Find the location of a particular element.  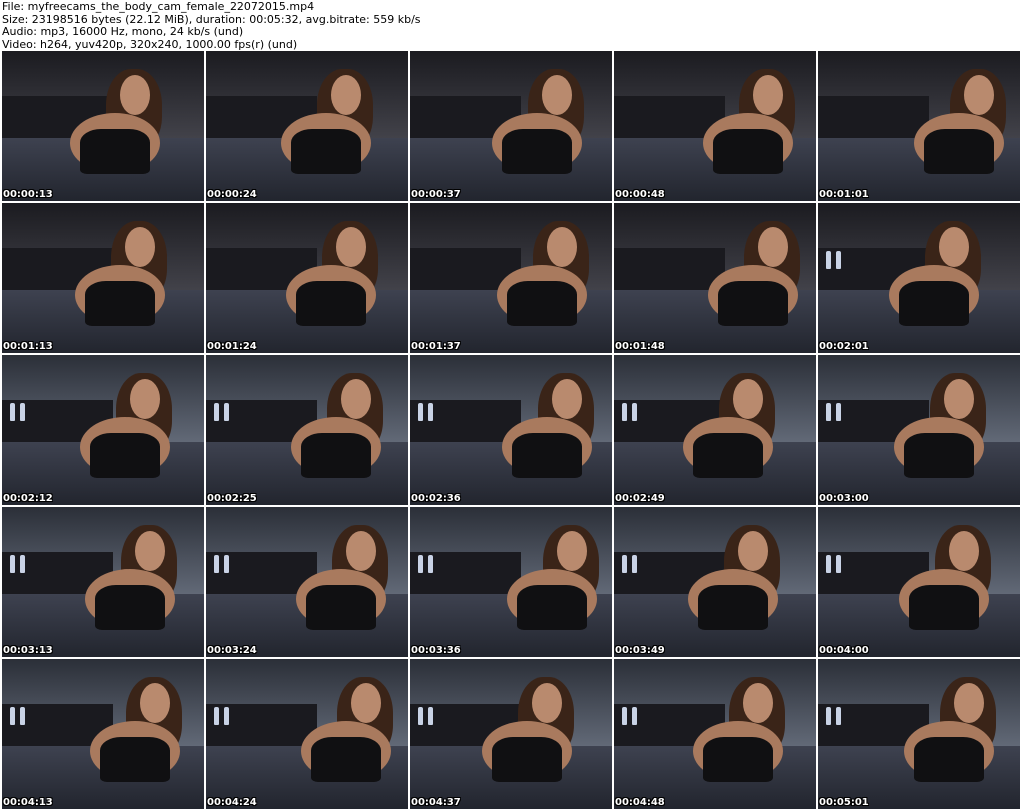

timestamp-label: 00:00:48 is located at coordinates (640, 194).